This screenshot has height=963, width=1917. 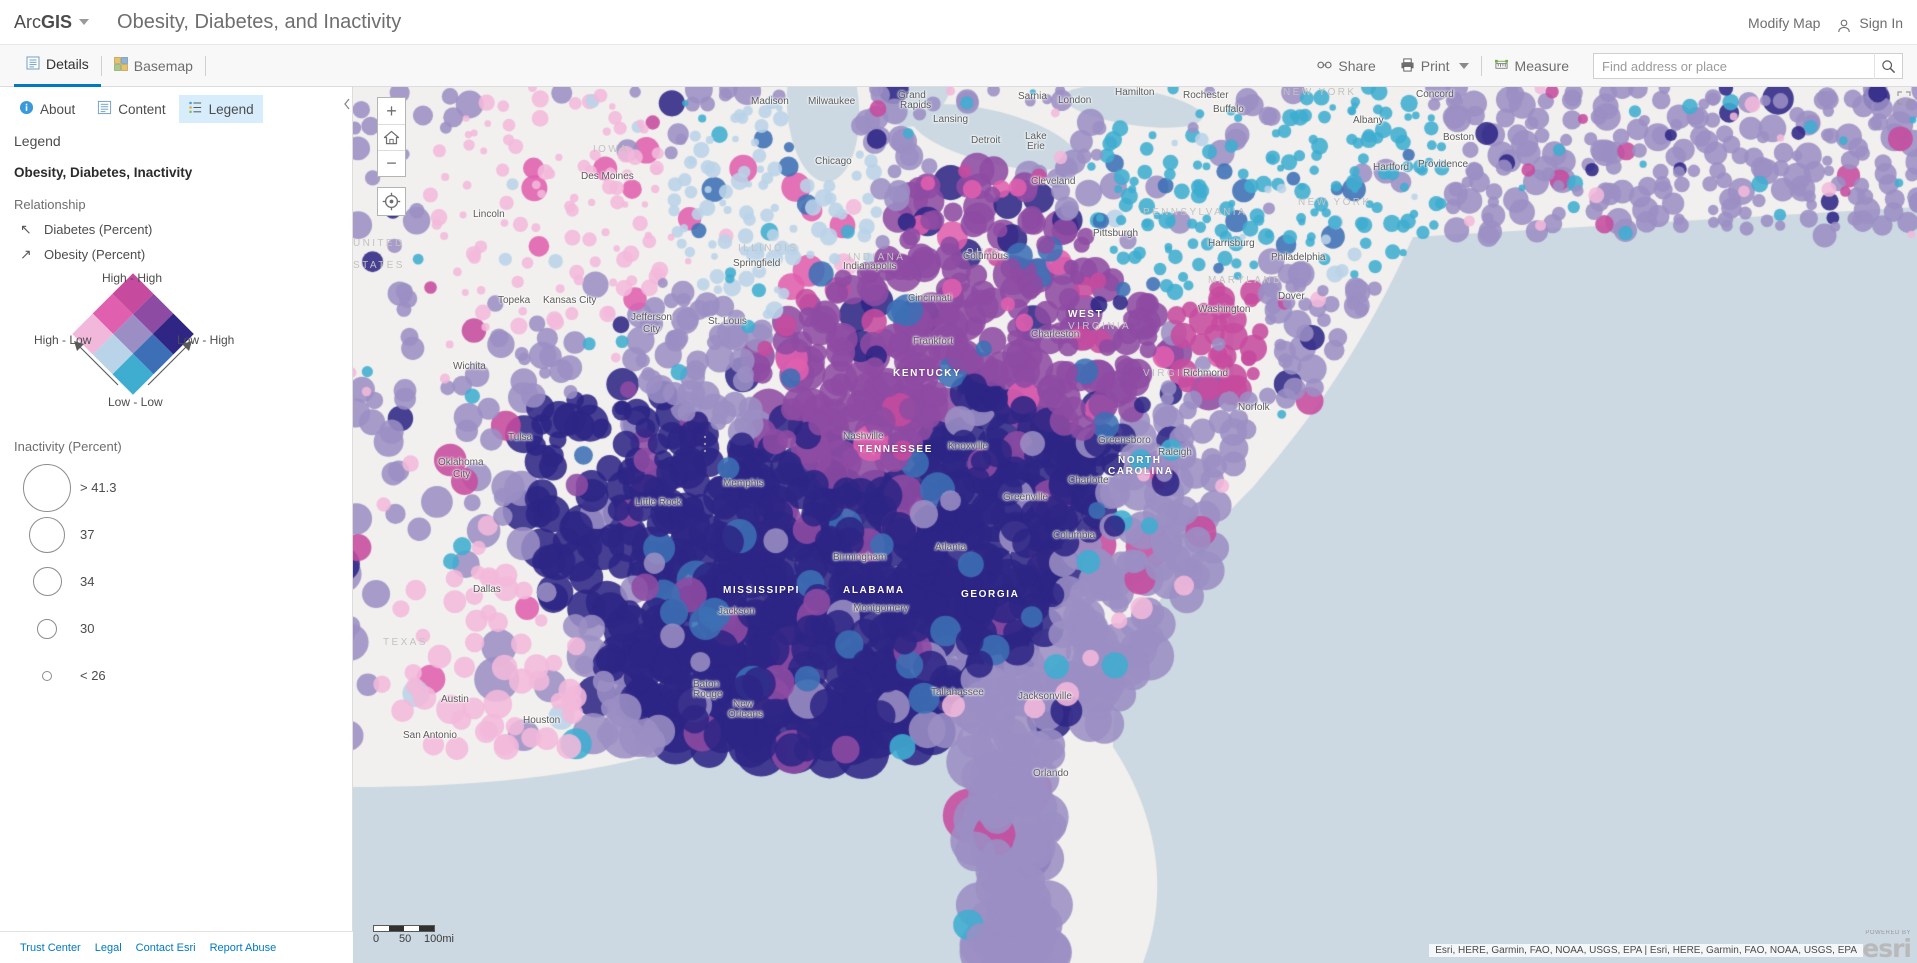 I want to click on search-input, so click(x=1734, y=66).